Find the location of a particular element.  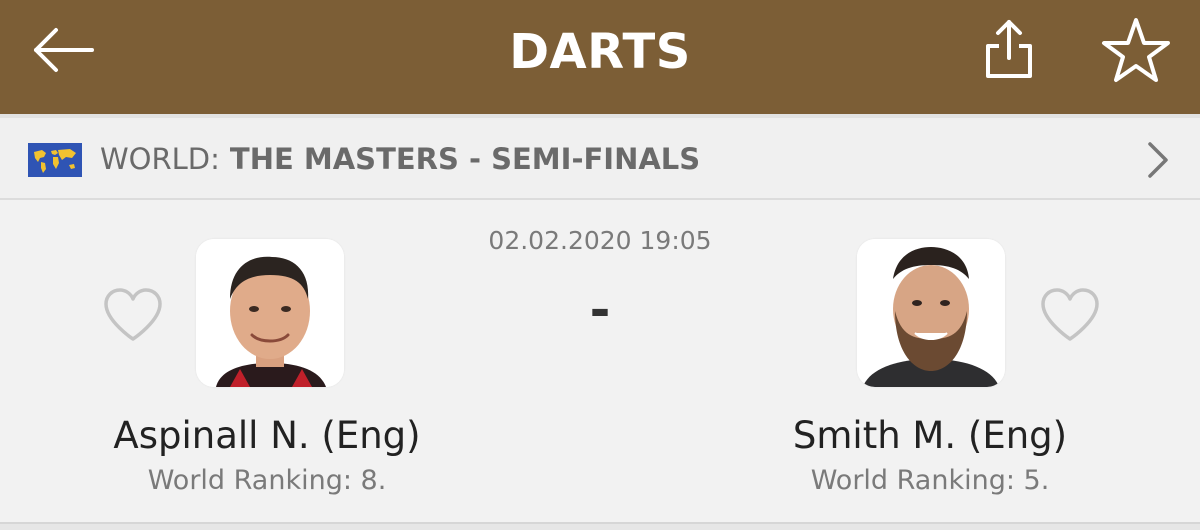

away-favorite-button is located at coordinates (1070, 315).